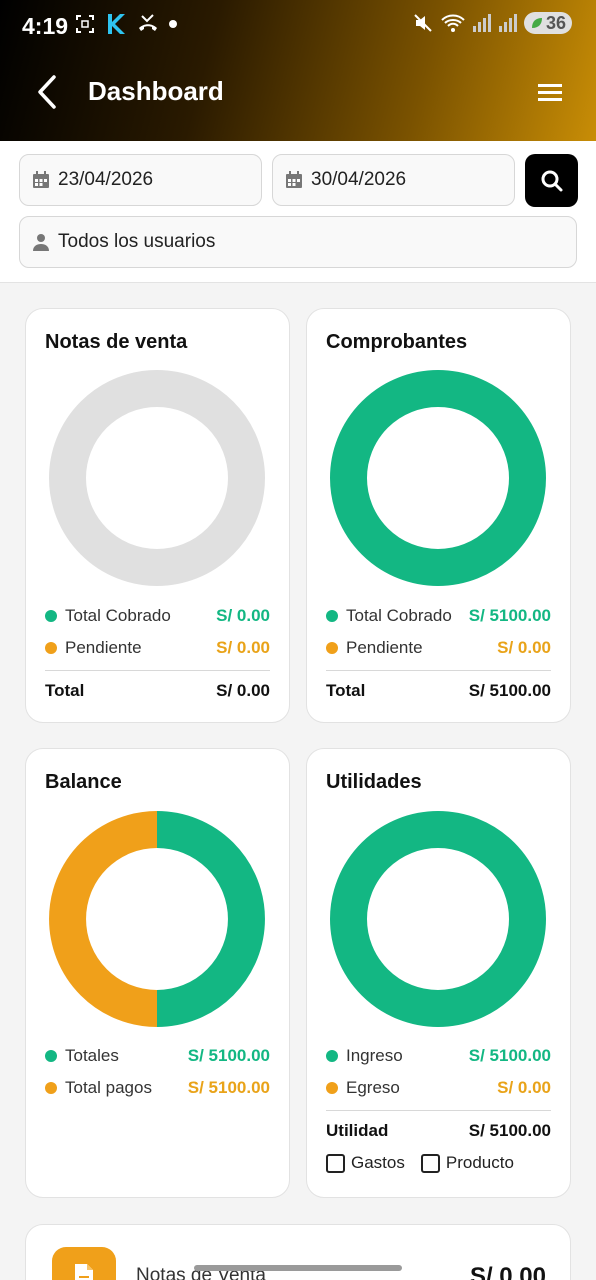  I want to click on k-app-icon, so click(116, 24).